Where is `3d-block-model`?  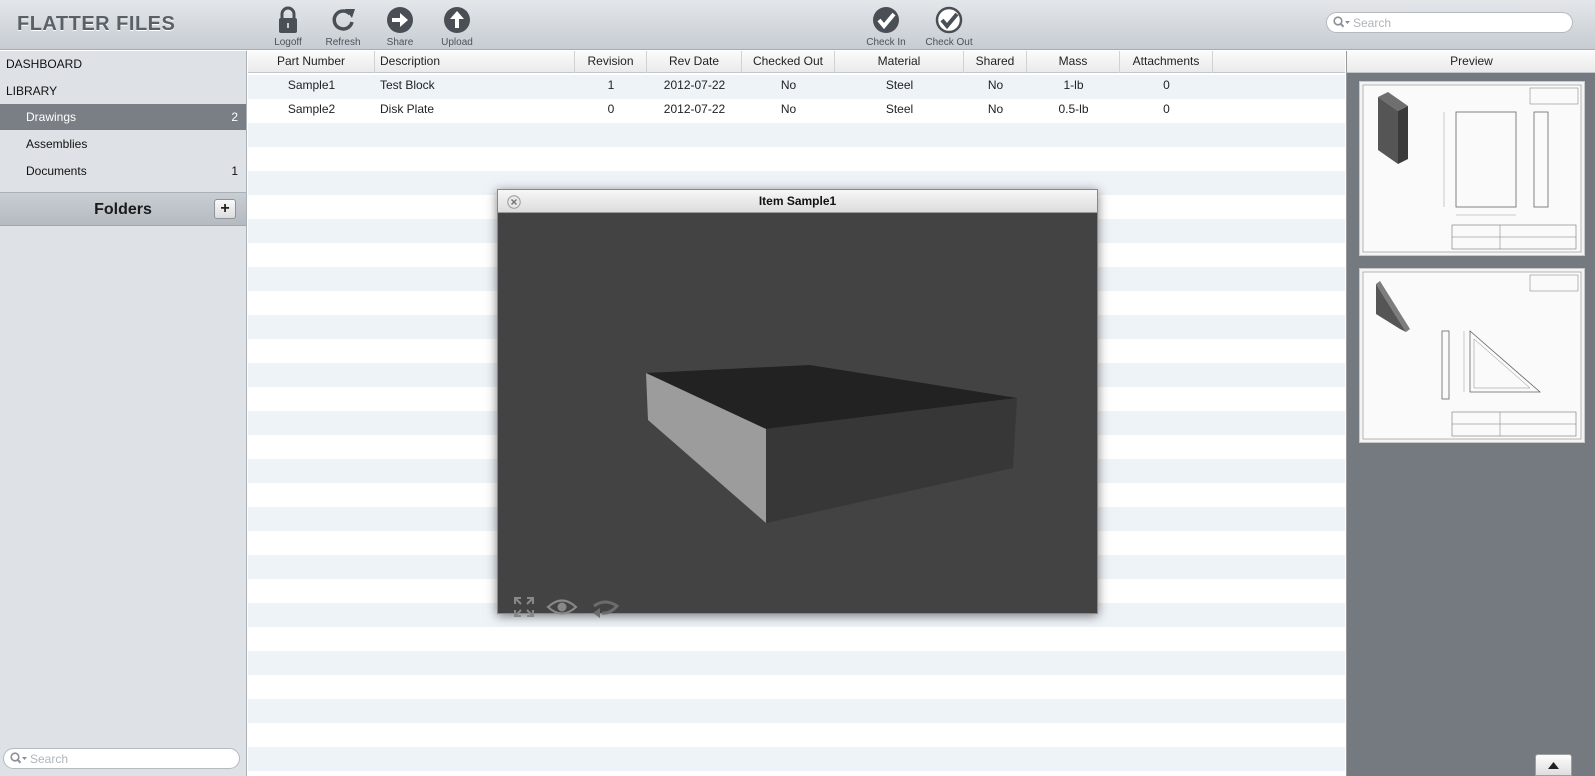 3d-block-model is located at coordinates (831, 444).